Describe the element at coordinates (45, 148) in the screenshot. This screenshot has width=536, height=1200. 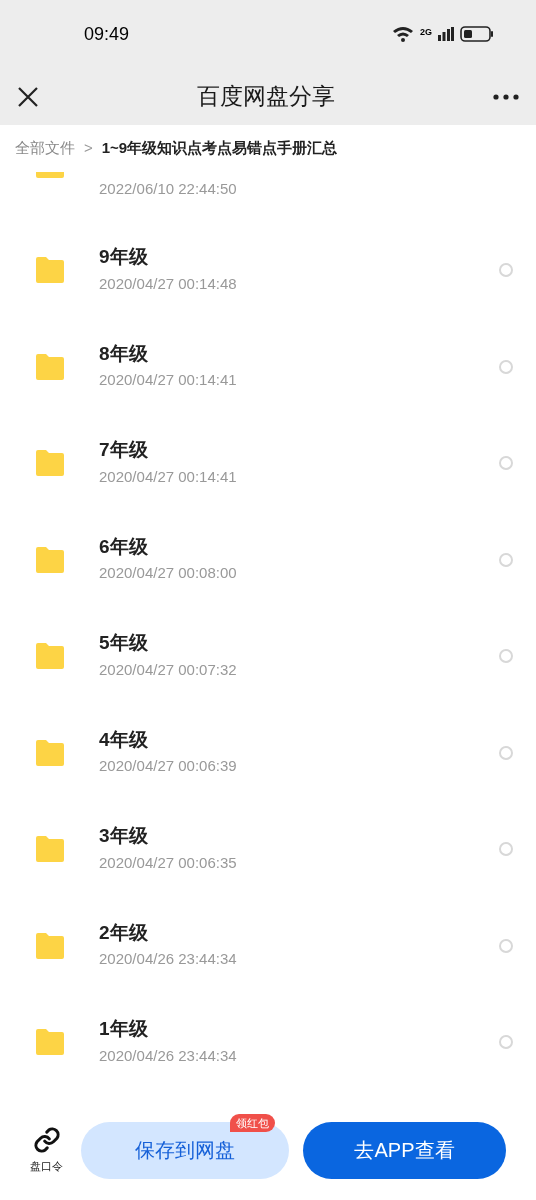
I see `breadcrumb-item: 全部文件` at that location.